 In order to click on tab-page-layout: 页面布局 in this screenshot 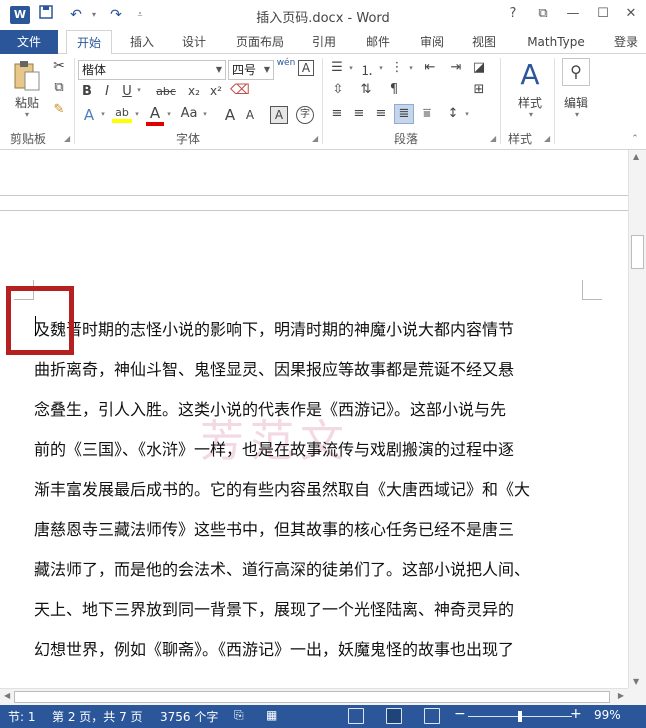, I will do `click(260, 42)`.